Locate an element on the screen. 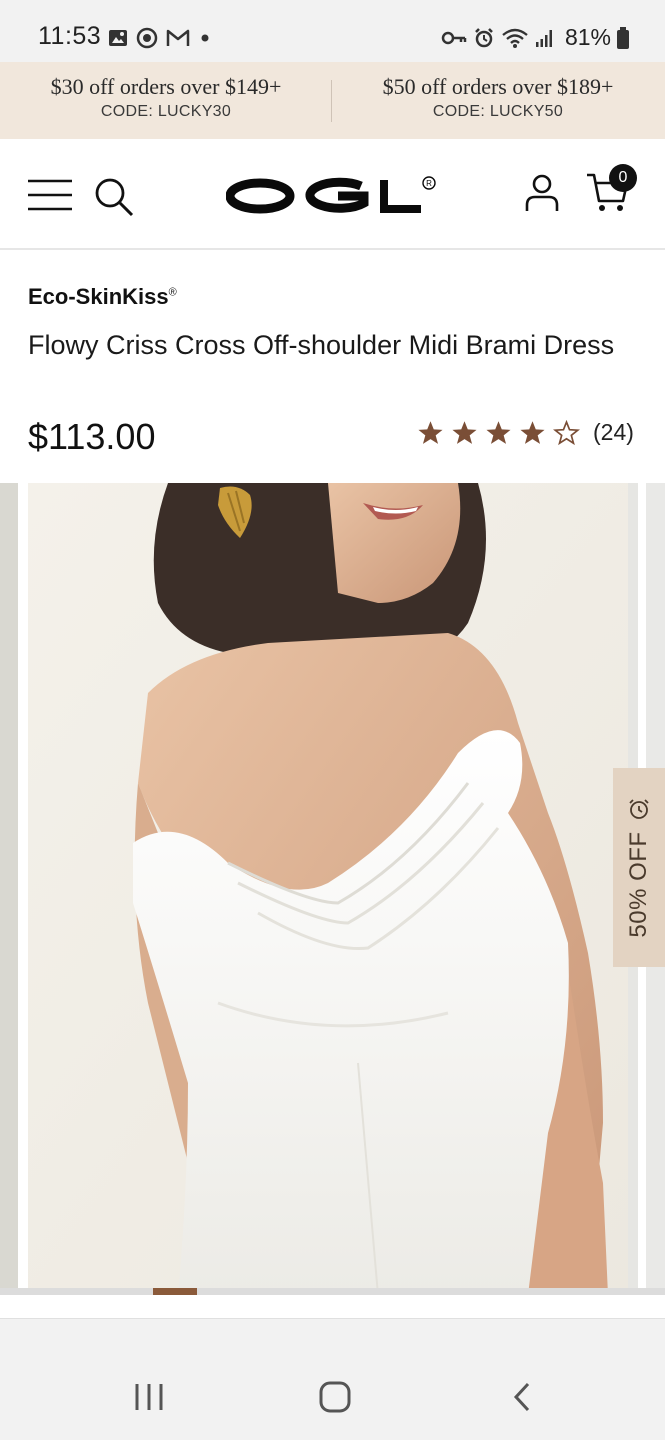 Image resolution: width=665 pixels, height=1440 pixels. promo-offer-2: $50 off orders over $189+ CODE: LUCKY50 is located at coordinates (498, 97).